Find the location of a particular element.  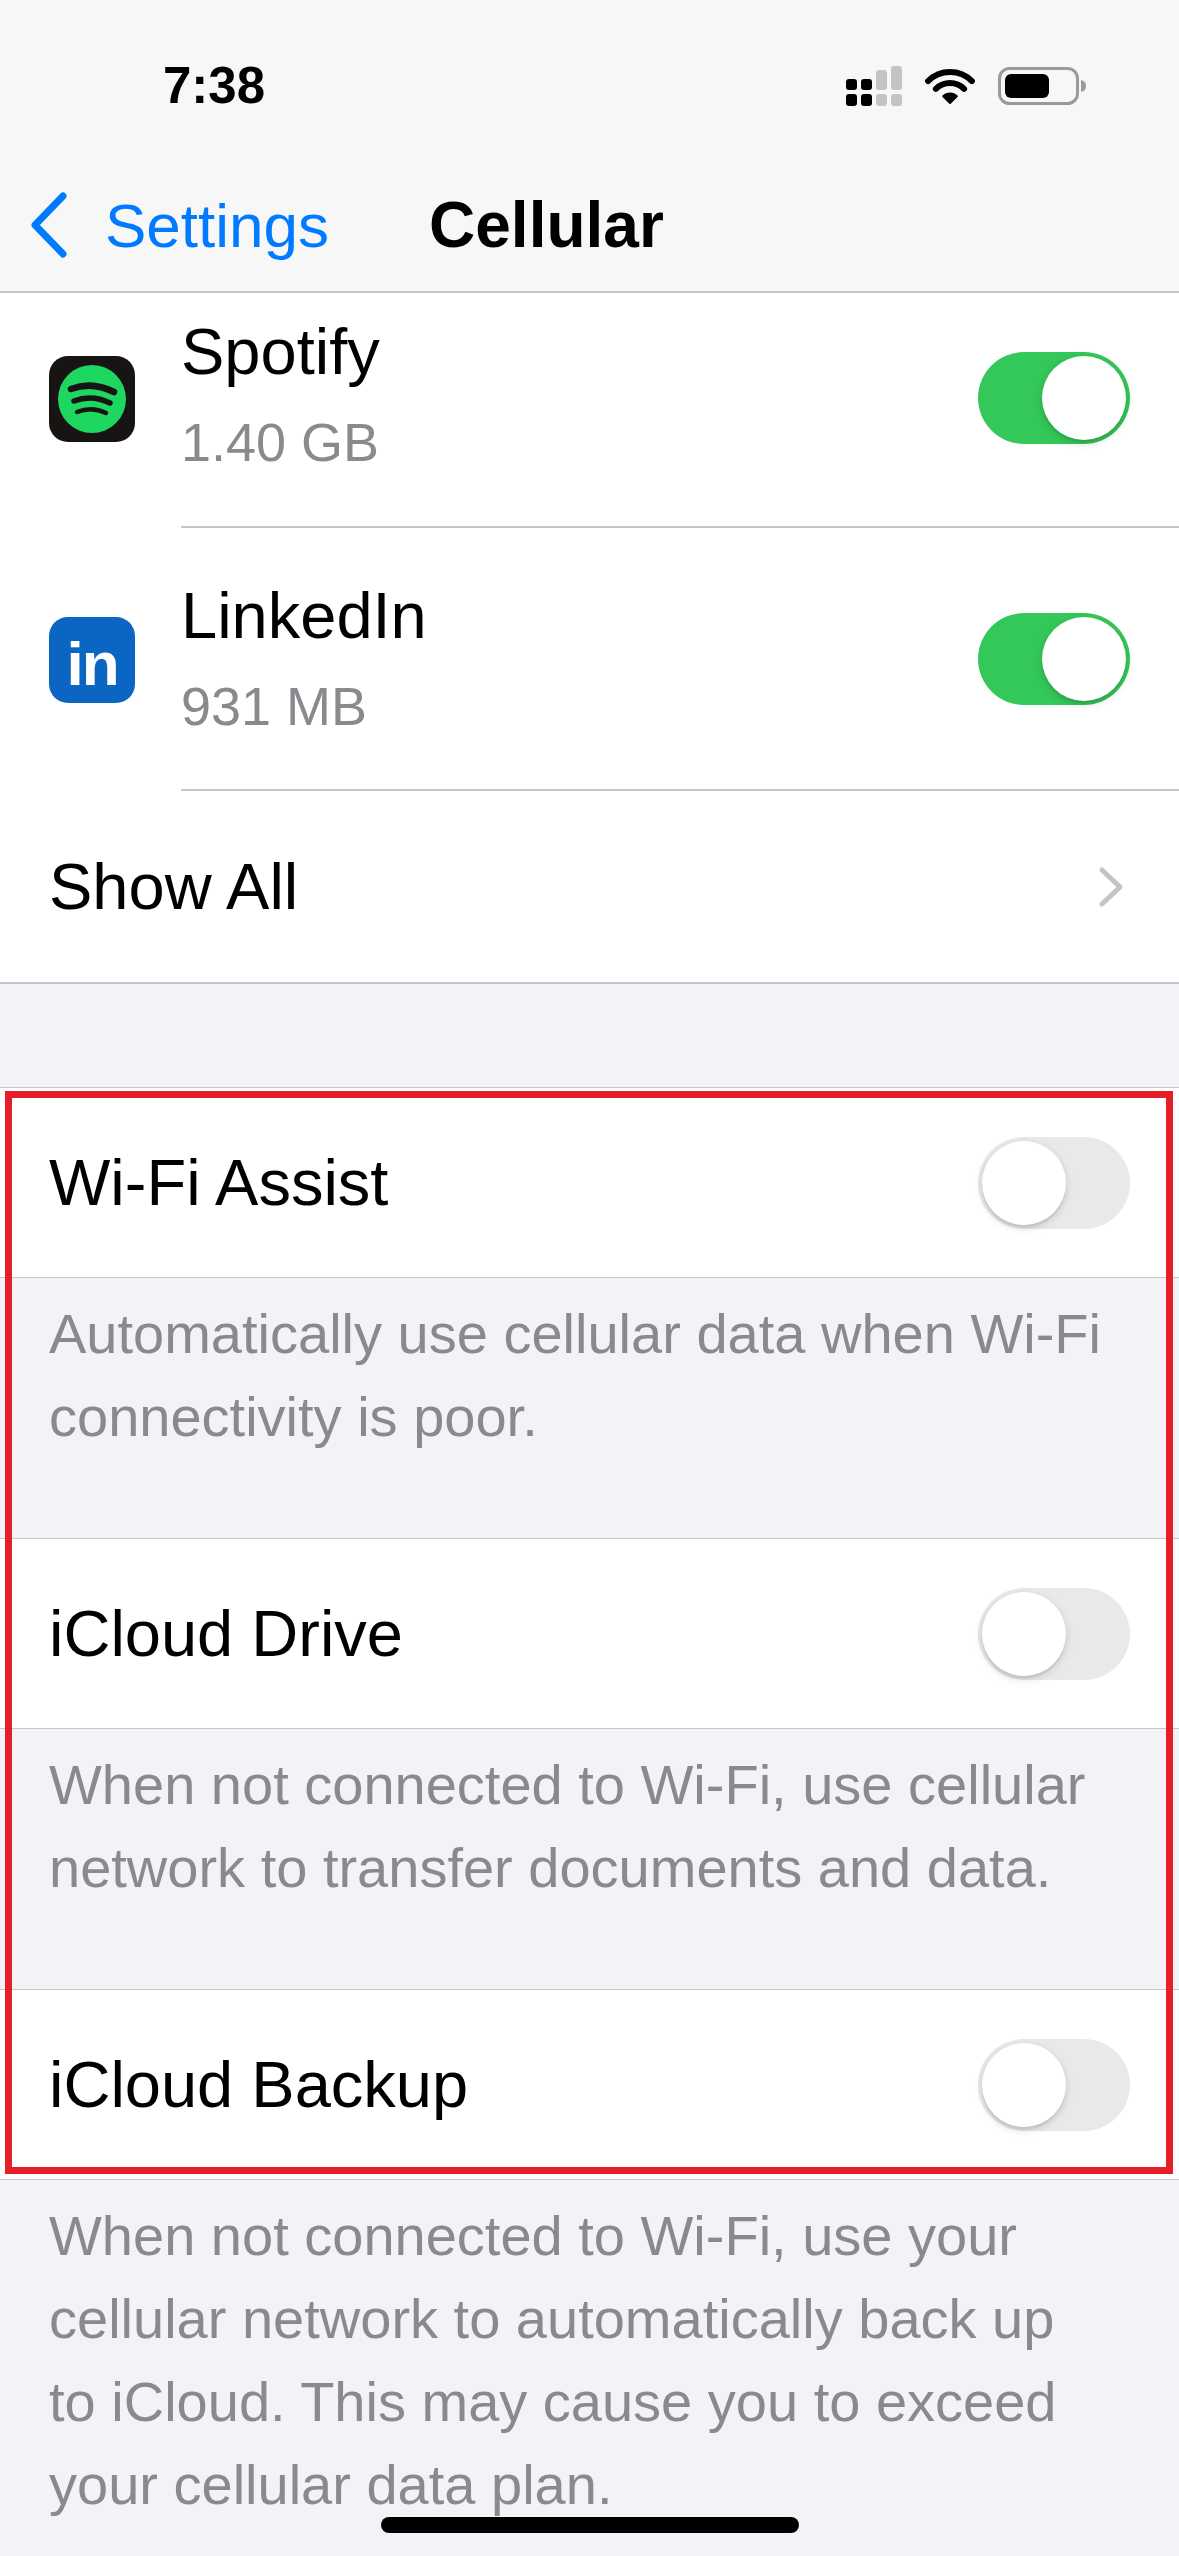

app-name: LinkedIn is located at coordinates (304, 615).